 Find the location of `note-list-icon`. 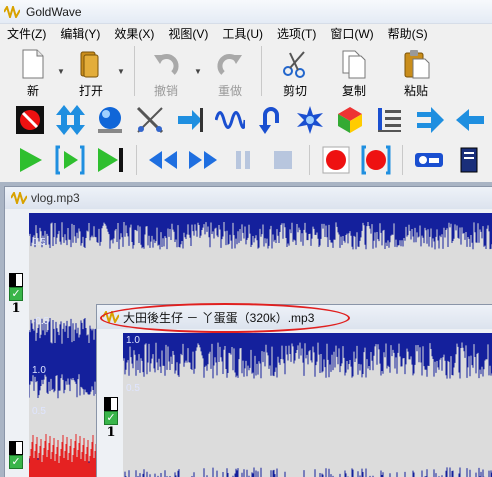

note-list-icon is located at coordinates (390, 120).